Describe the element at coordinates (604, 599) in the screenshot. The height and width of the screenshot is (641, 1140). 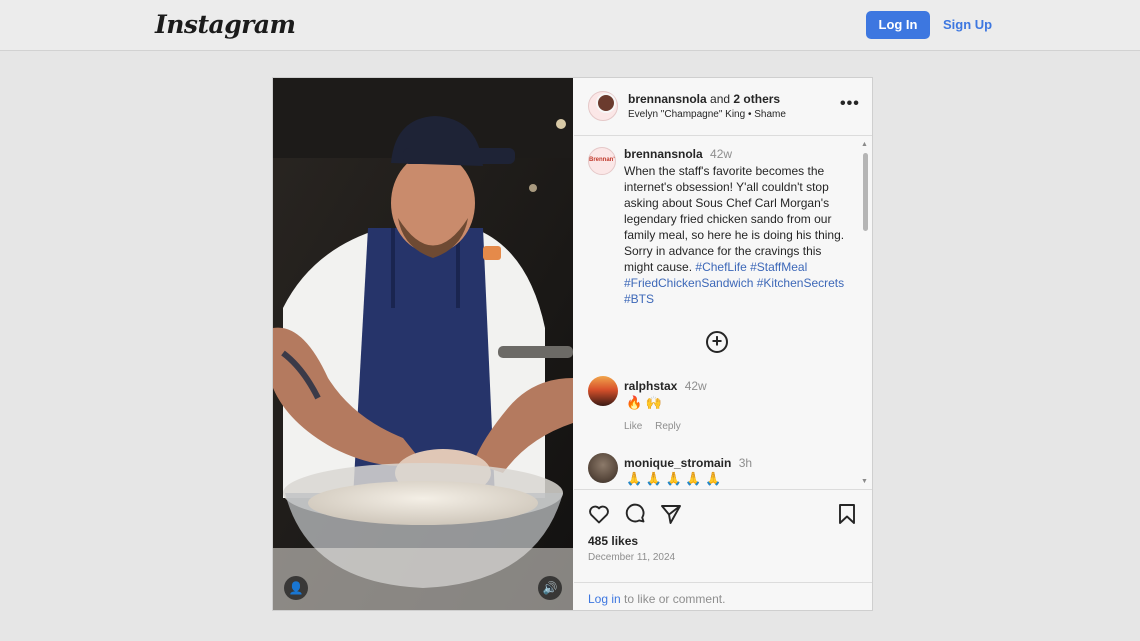
I see `login-link: Log in` at that location.